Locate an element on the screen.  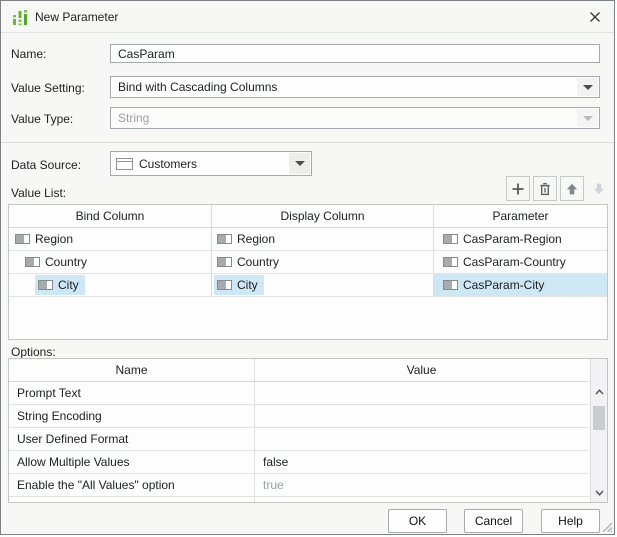
data-source-select: Customers is located at coordinates (211, 163).